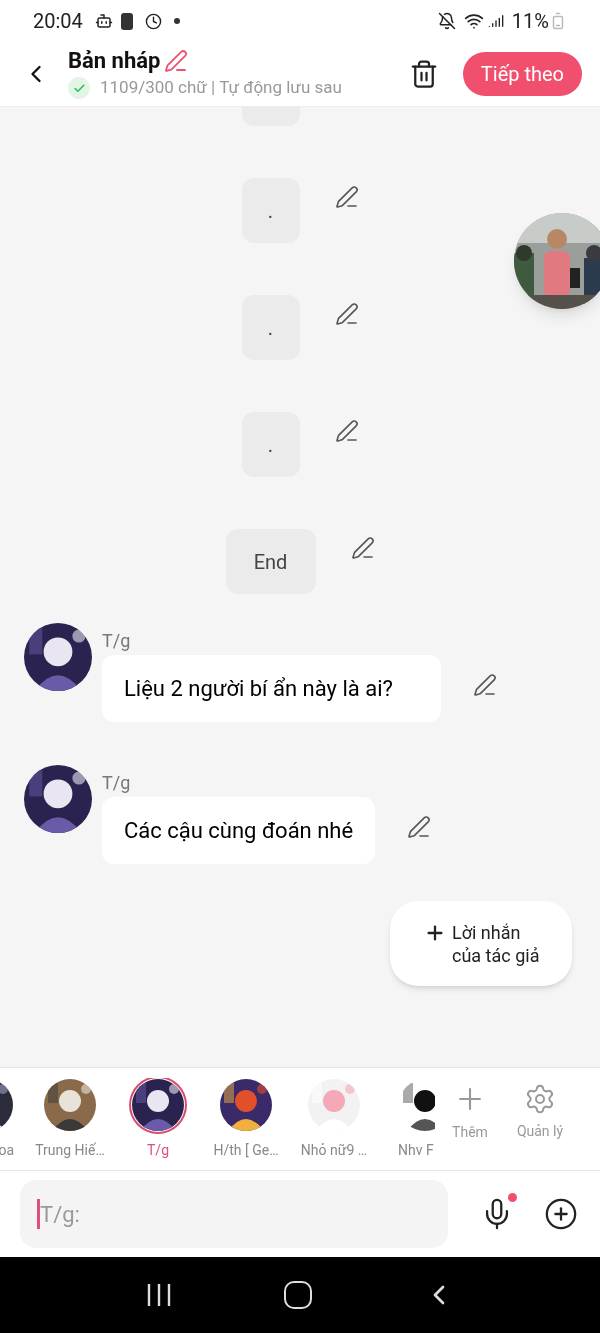 Image resolution: width=600 pixels, height=1333 pixels. Describe the element at coordinates (298, 1295) in the screenshot. I see `home-icon` at that location.